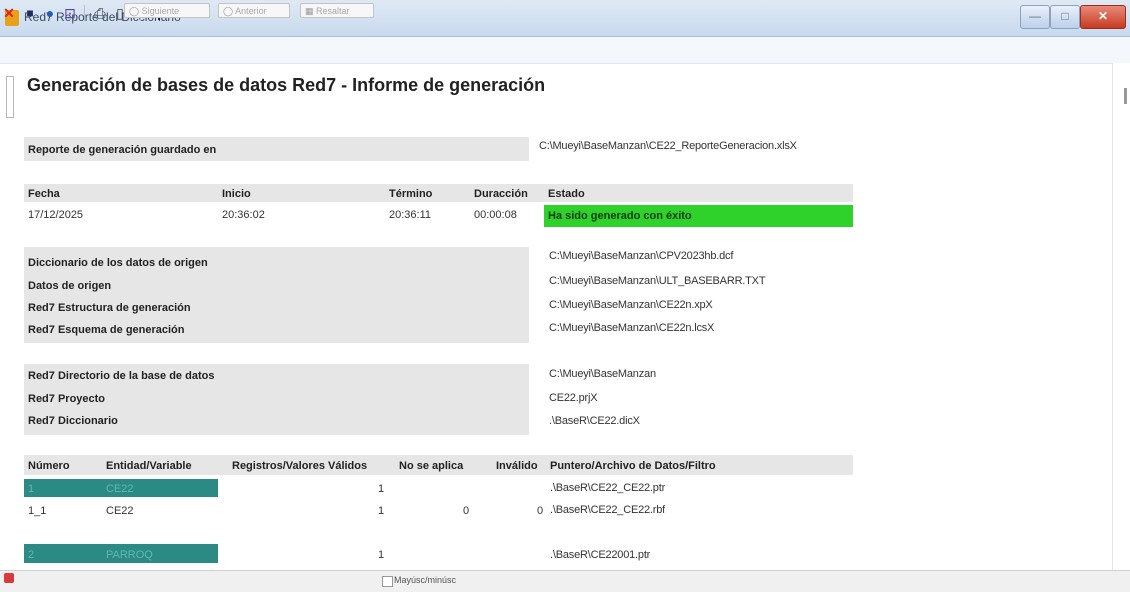 This screenshot has height=592, width=1130. I want to click on source-label-3: Red7 Esquema de generación, so click(106, 330).